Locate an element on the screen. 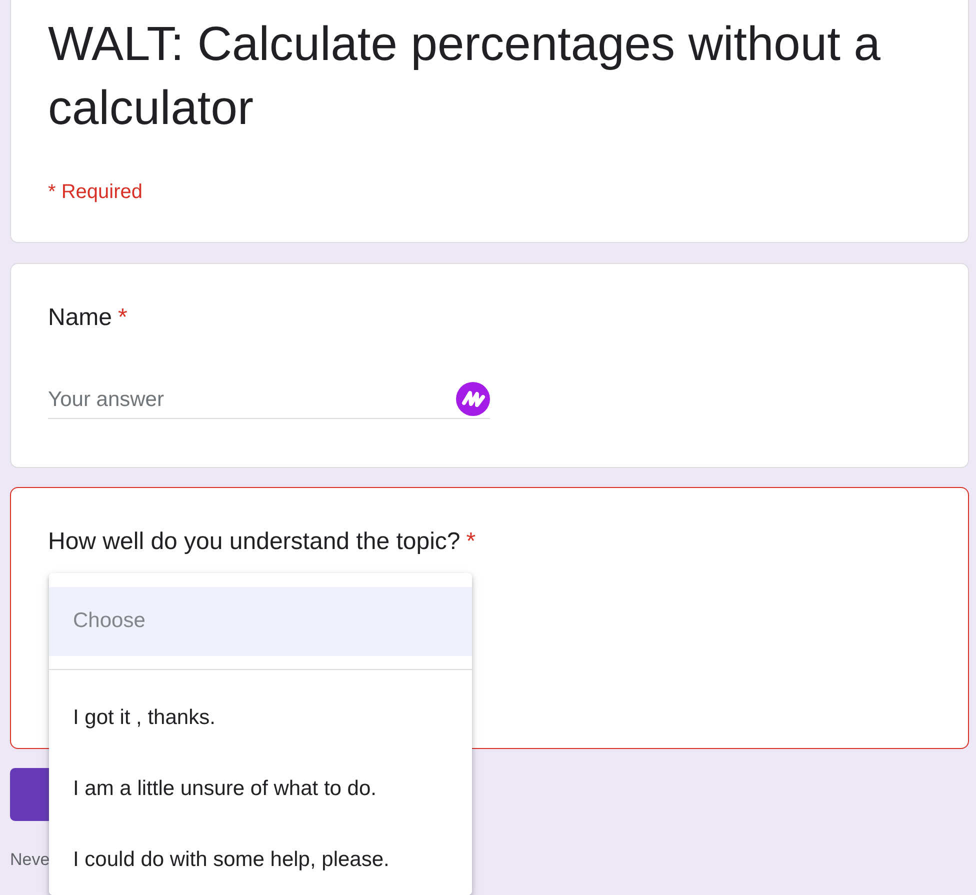 This screenshot has width=976, height=895. form-title: WALT: Calculate percentages without a calculator is located at coordinates (465, 77).